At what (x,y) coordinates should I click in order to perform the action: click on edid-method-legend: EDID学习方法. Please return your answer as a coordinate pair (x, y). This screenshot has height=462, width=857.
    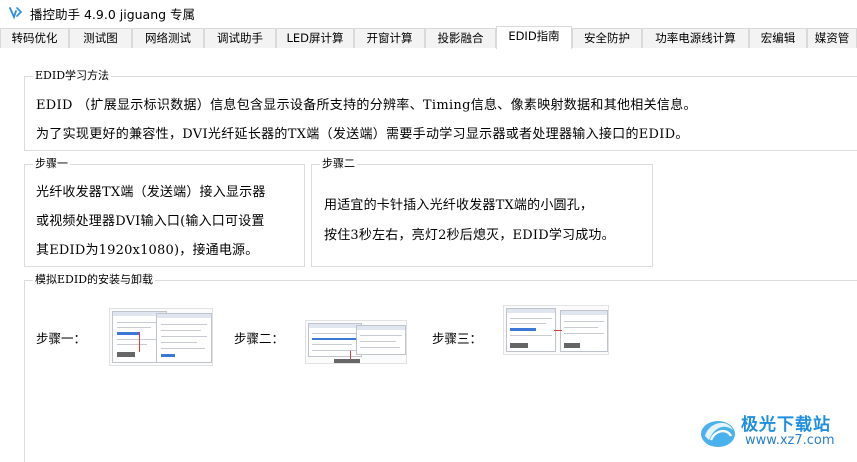
    Looking at the image, I should click on (72, 76).